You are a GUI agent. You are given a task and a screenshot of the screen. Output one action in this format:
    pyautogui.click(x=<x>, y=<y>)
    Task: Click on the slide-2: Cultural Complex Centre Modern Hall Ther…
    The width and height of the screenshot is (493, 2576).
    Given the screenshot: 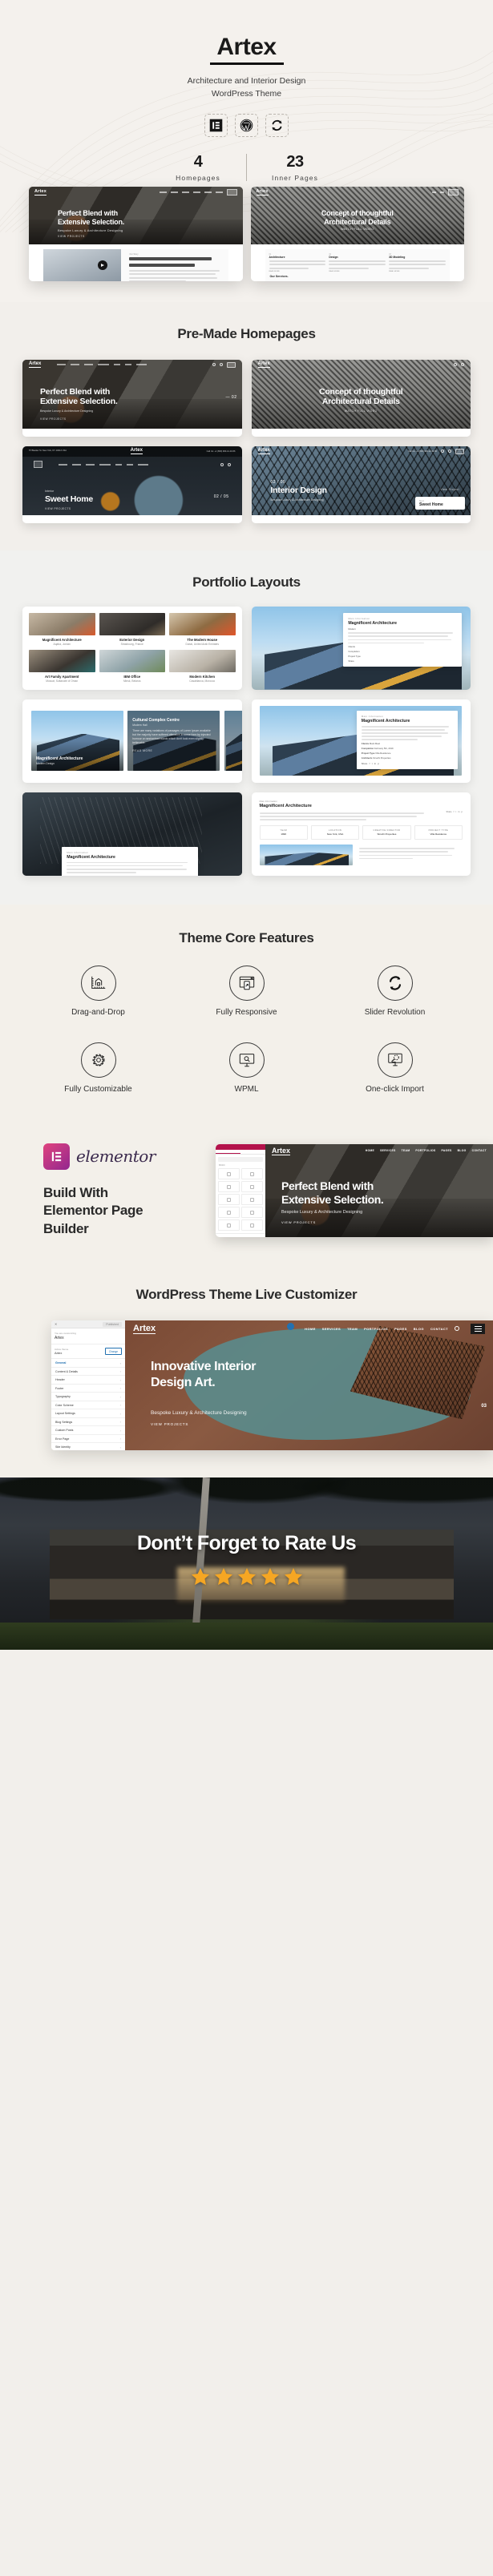 What is the action you would take?
    pyautogui.click(x=173, y=741)
    